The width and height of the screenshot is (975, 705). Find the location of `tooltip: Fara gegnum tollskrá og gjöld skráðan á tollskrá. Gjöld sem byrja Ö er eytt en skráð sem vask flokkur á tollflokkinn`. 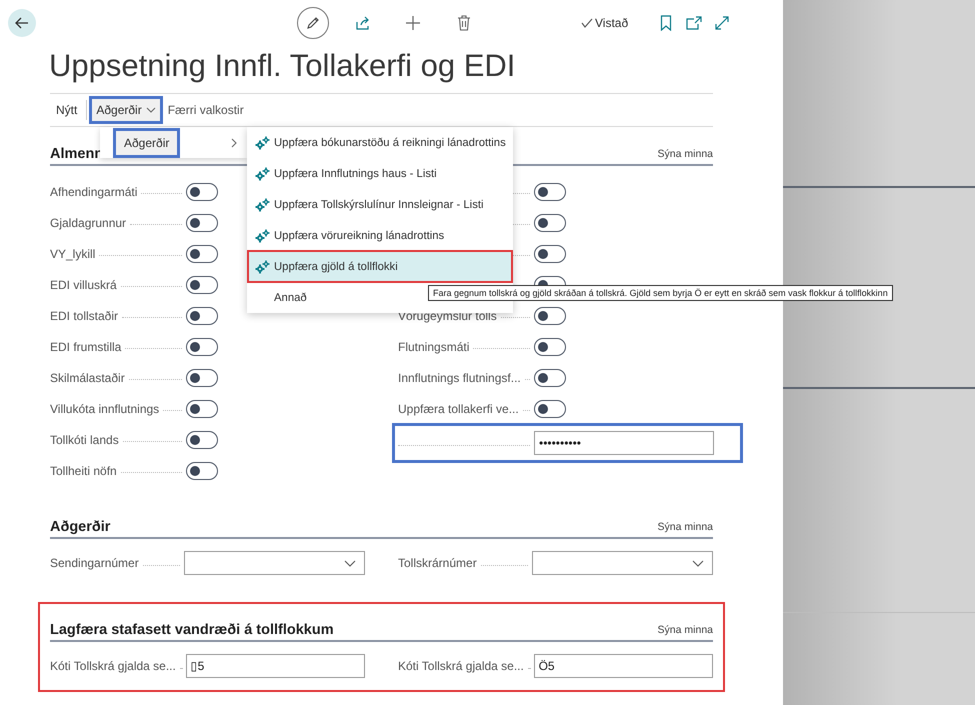

tooltip: Fara gegnum tollskrá og gjöld skráðan á tollskrá. Gjöld sem byrja Ö er eytt en skráð sem vask flokkur á tollflokkinn is located at coordinates (660, 293).